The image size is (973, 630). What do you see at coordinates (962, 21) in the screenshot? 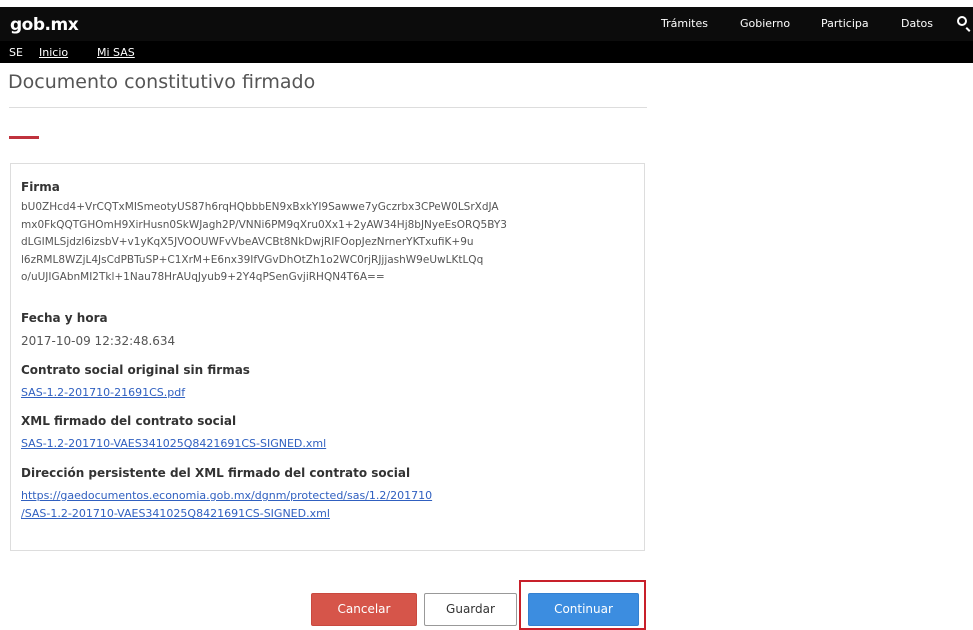
I see `search-icon` at bounding box center [962, 21].